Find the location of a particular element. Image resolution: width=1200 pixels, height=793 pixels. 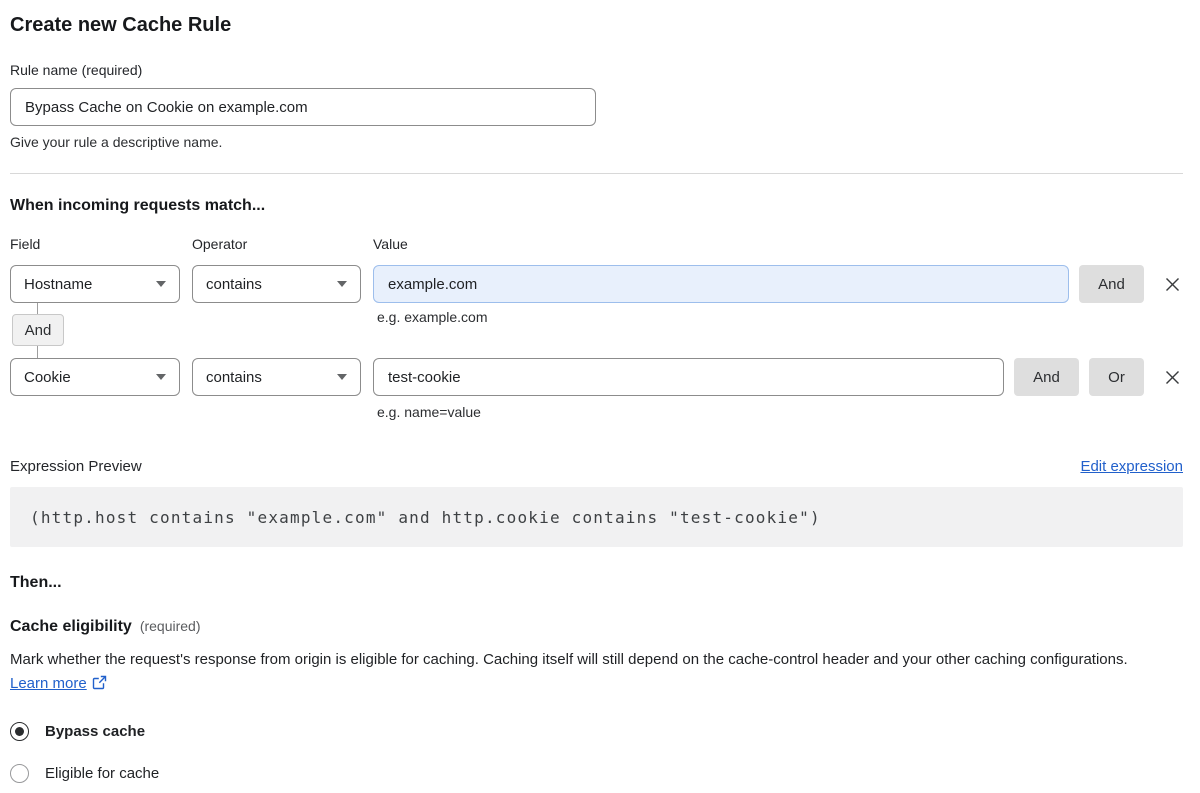

condition-row: Hostname contains And is located at coordinates (596, 284).